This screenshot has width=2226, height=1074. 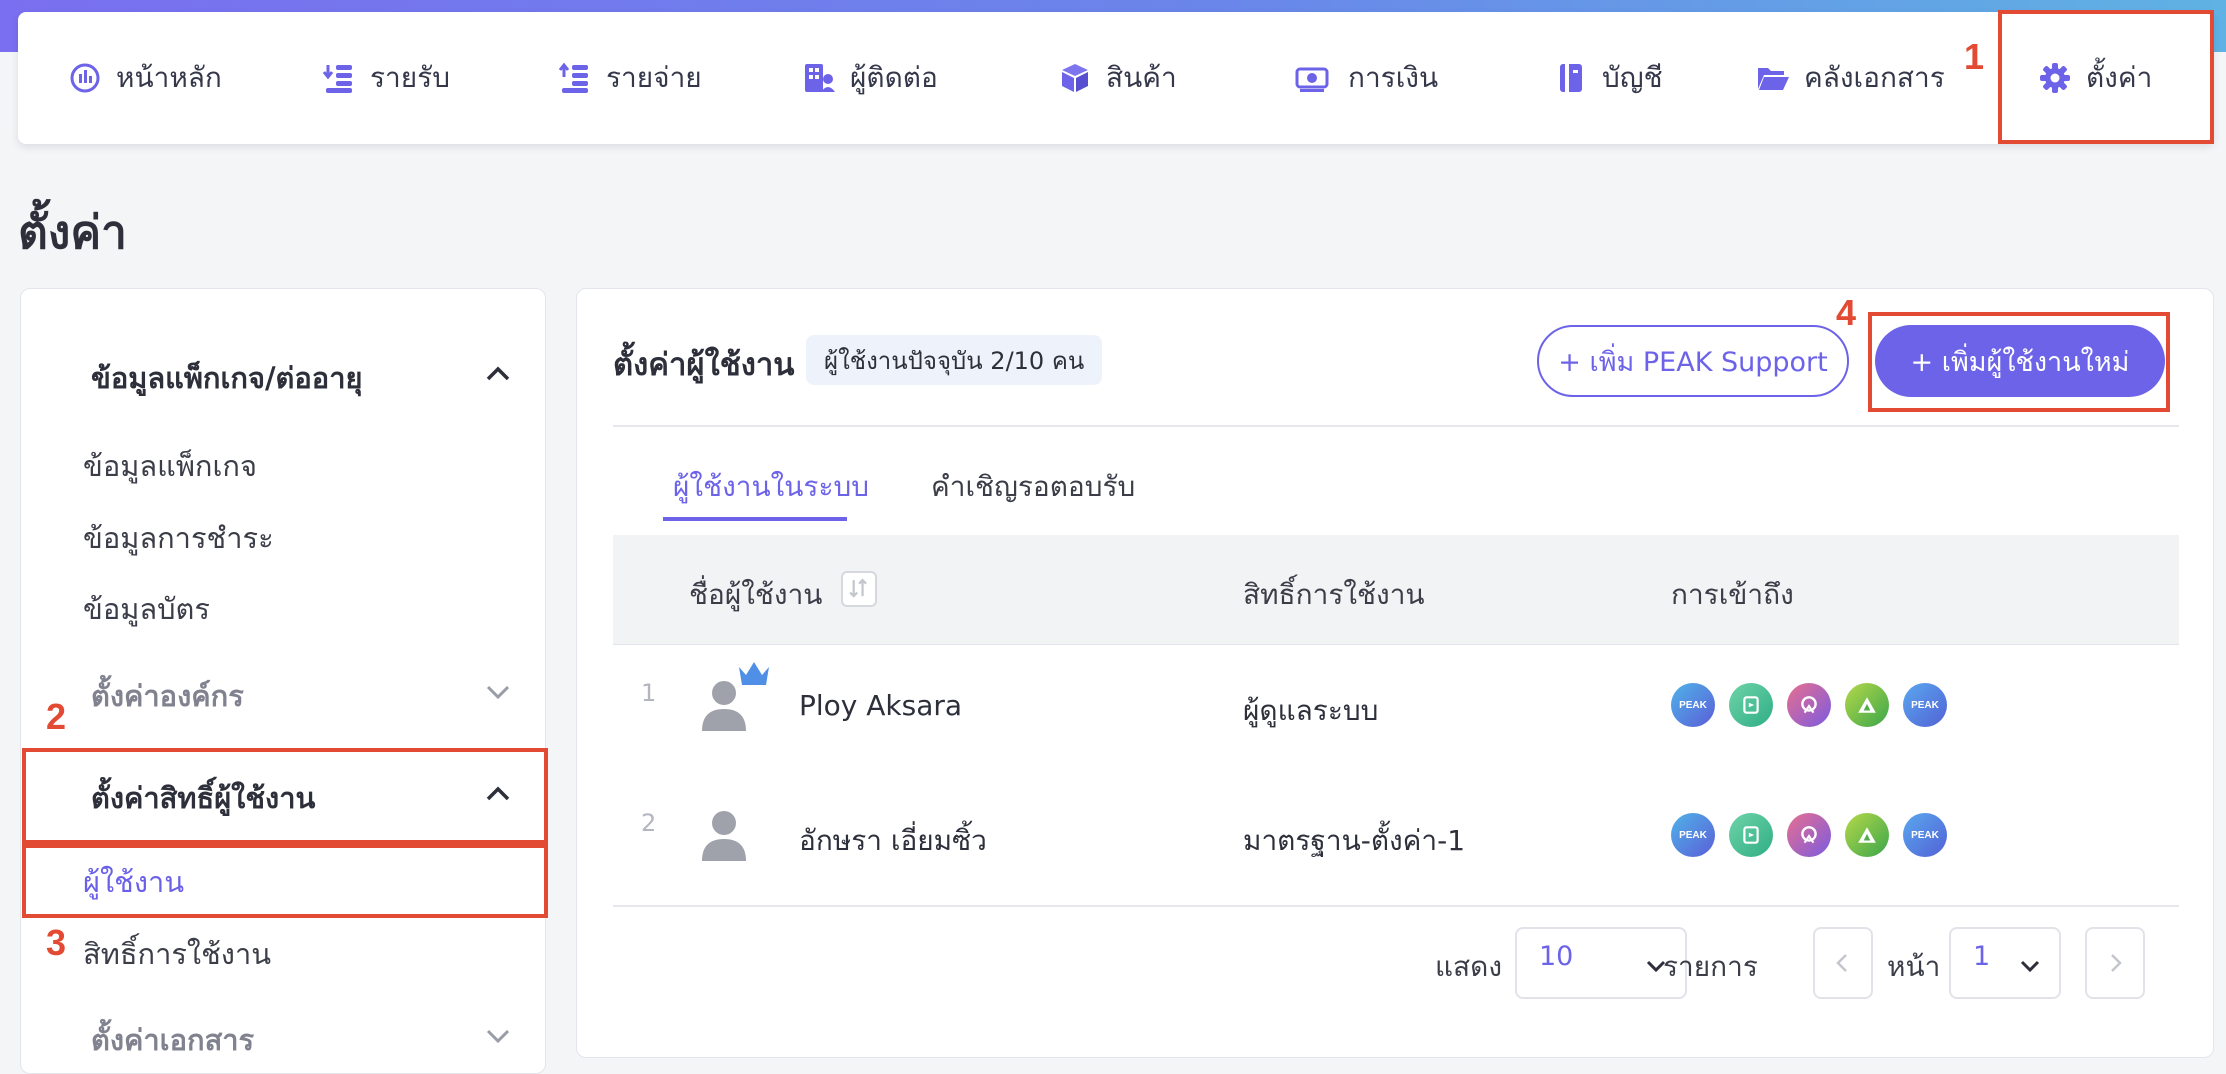 What do you see at coordinates (1632, 77) in the screenshot?
I see `nav-label: บัญชี` at bounding box center [1632, 77].